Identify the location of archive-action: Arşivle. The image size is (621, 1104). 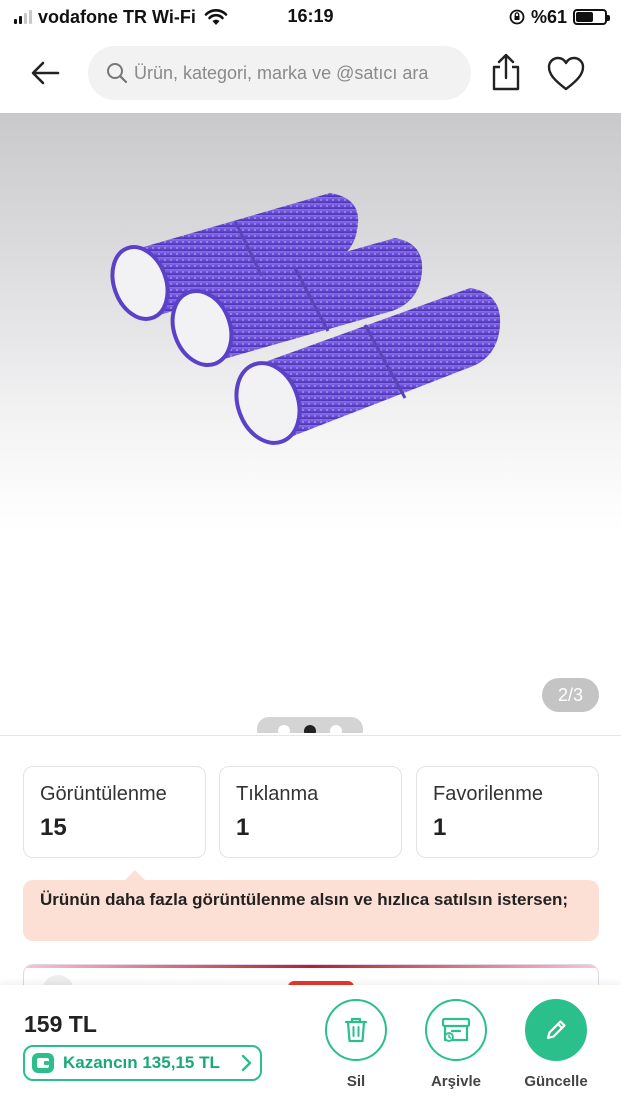
(456, 1044).